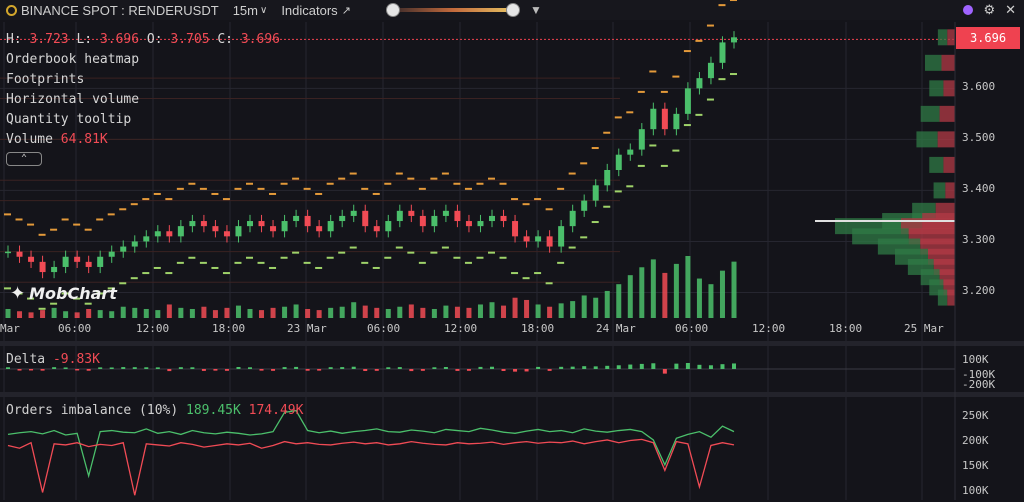  Describe the element at coordinates (143, 120) in the screenshot. I see `legend-item-quantity-tooltip: Quantity tooltip` at that location.